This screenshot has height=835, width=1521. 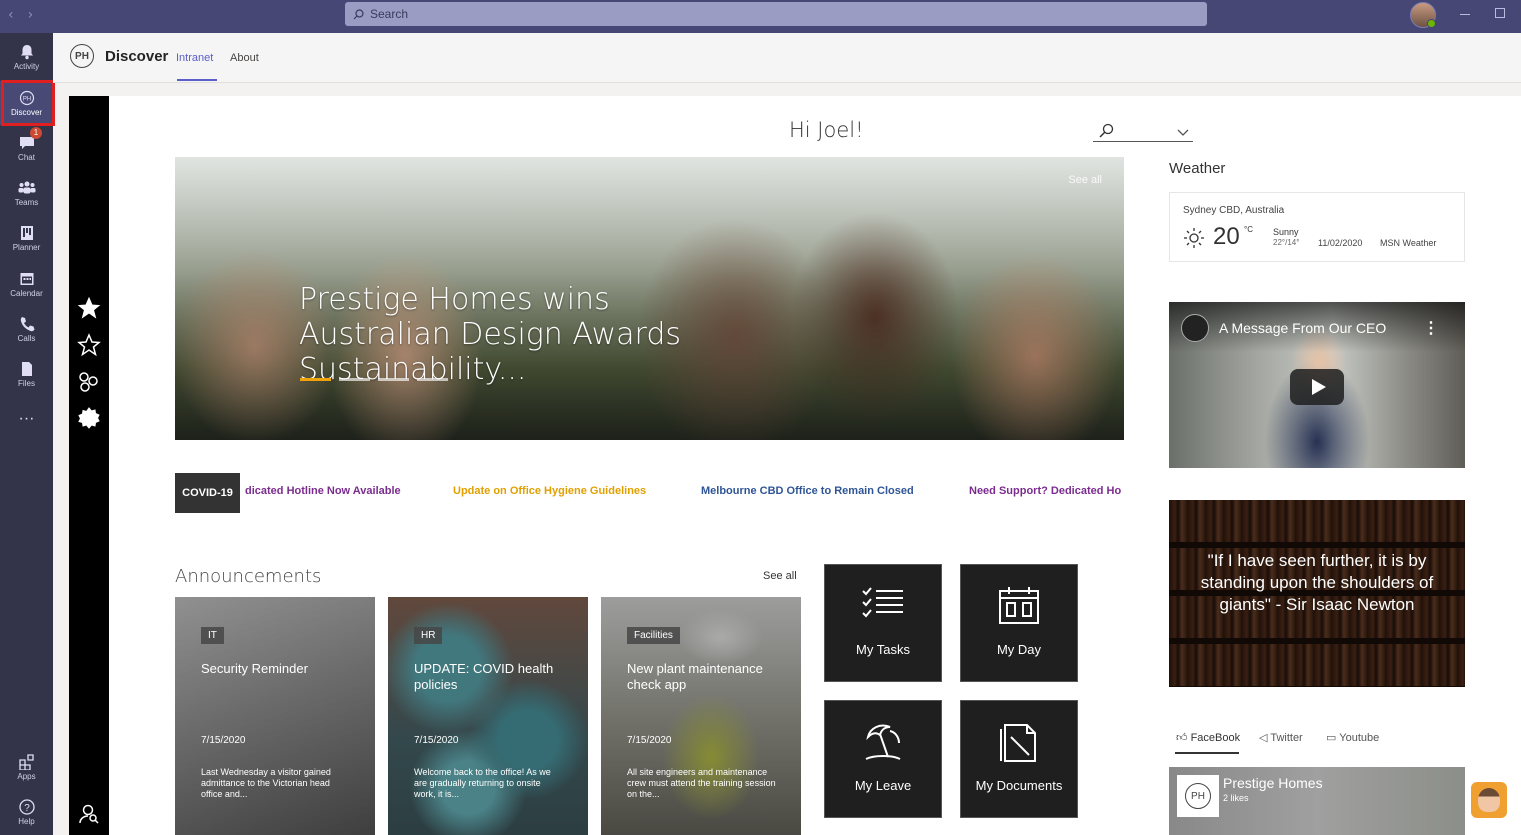 What do you see at coordinates (1273, 783) in the screenshot?
I see `fb-page-name: Prestige Homes` at bounding box center [1273, 783].